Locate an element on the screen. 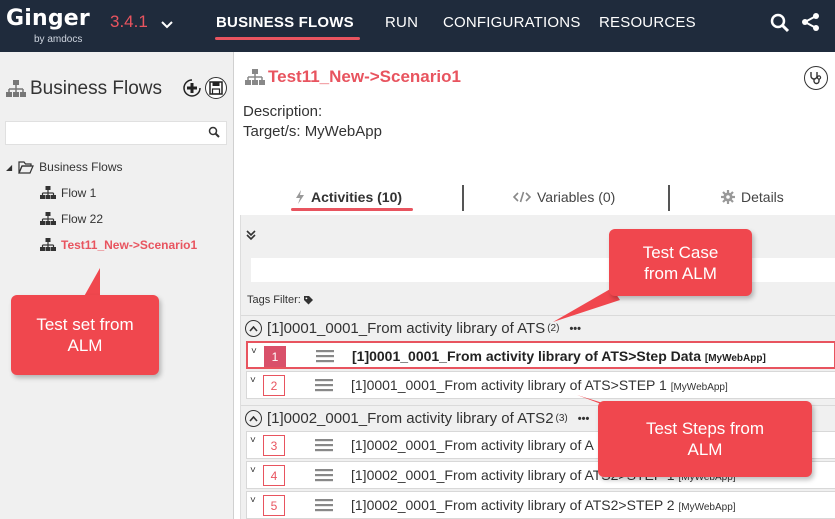  test-set-callout: Test set from ALM is located at coordinates (85, 335).